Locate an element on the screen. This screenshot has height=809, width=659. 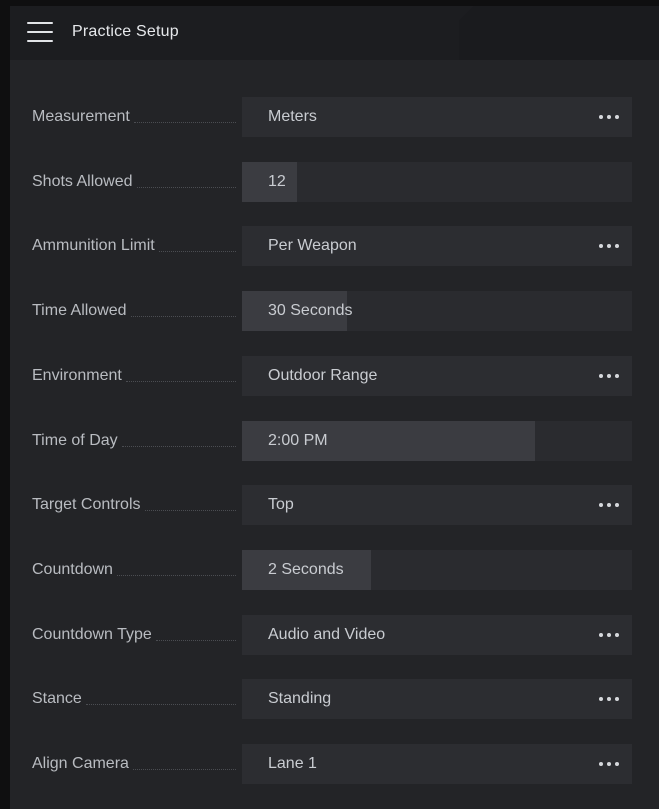
setting-value: Audio and Video is located at coordinates (327, 634).